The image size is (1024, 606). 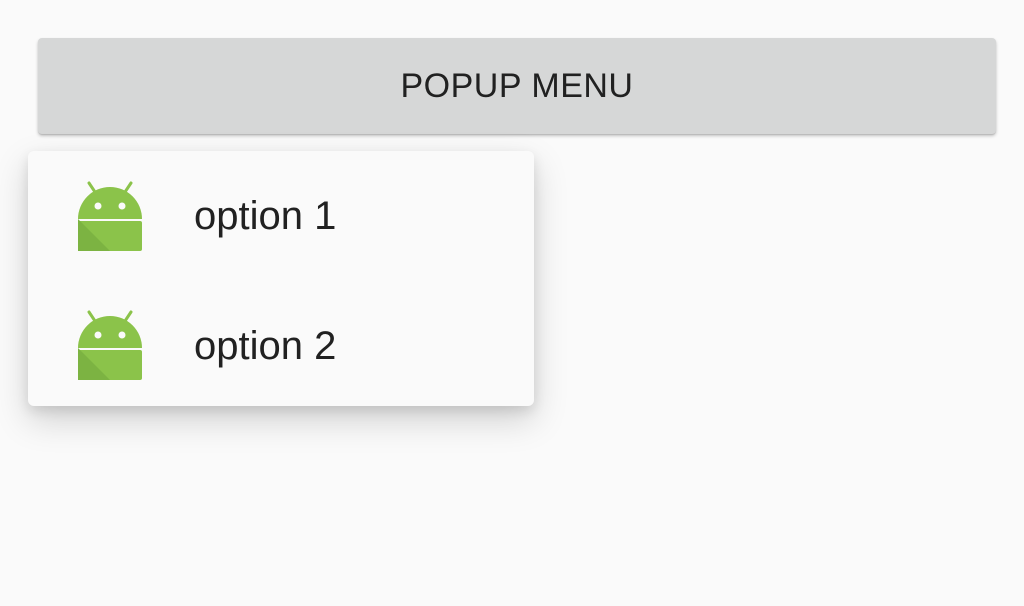 I want to click on menu-item-option-1: option 1, so click(x=281, y=216).